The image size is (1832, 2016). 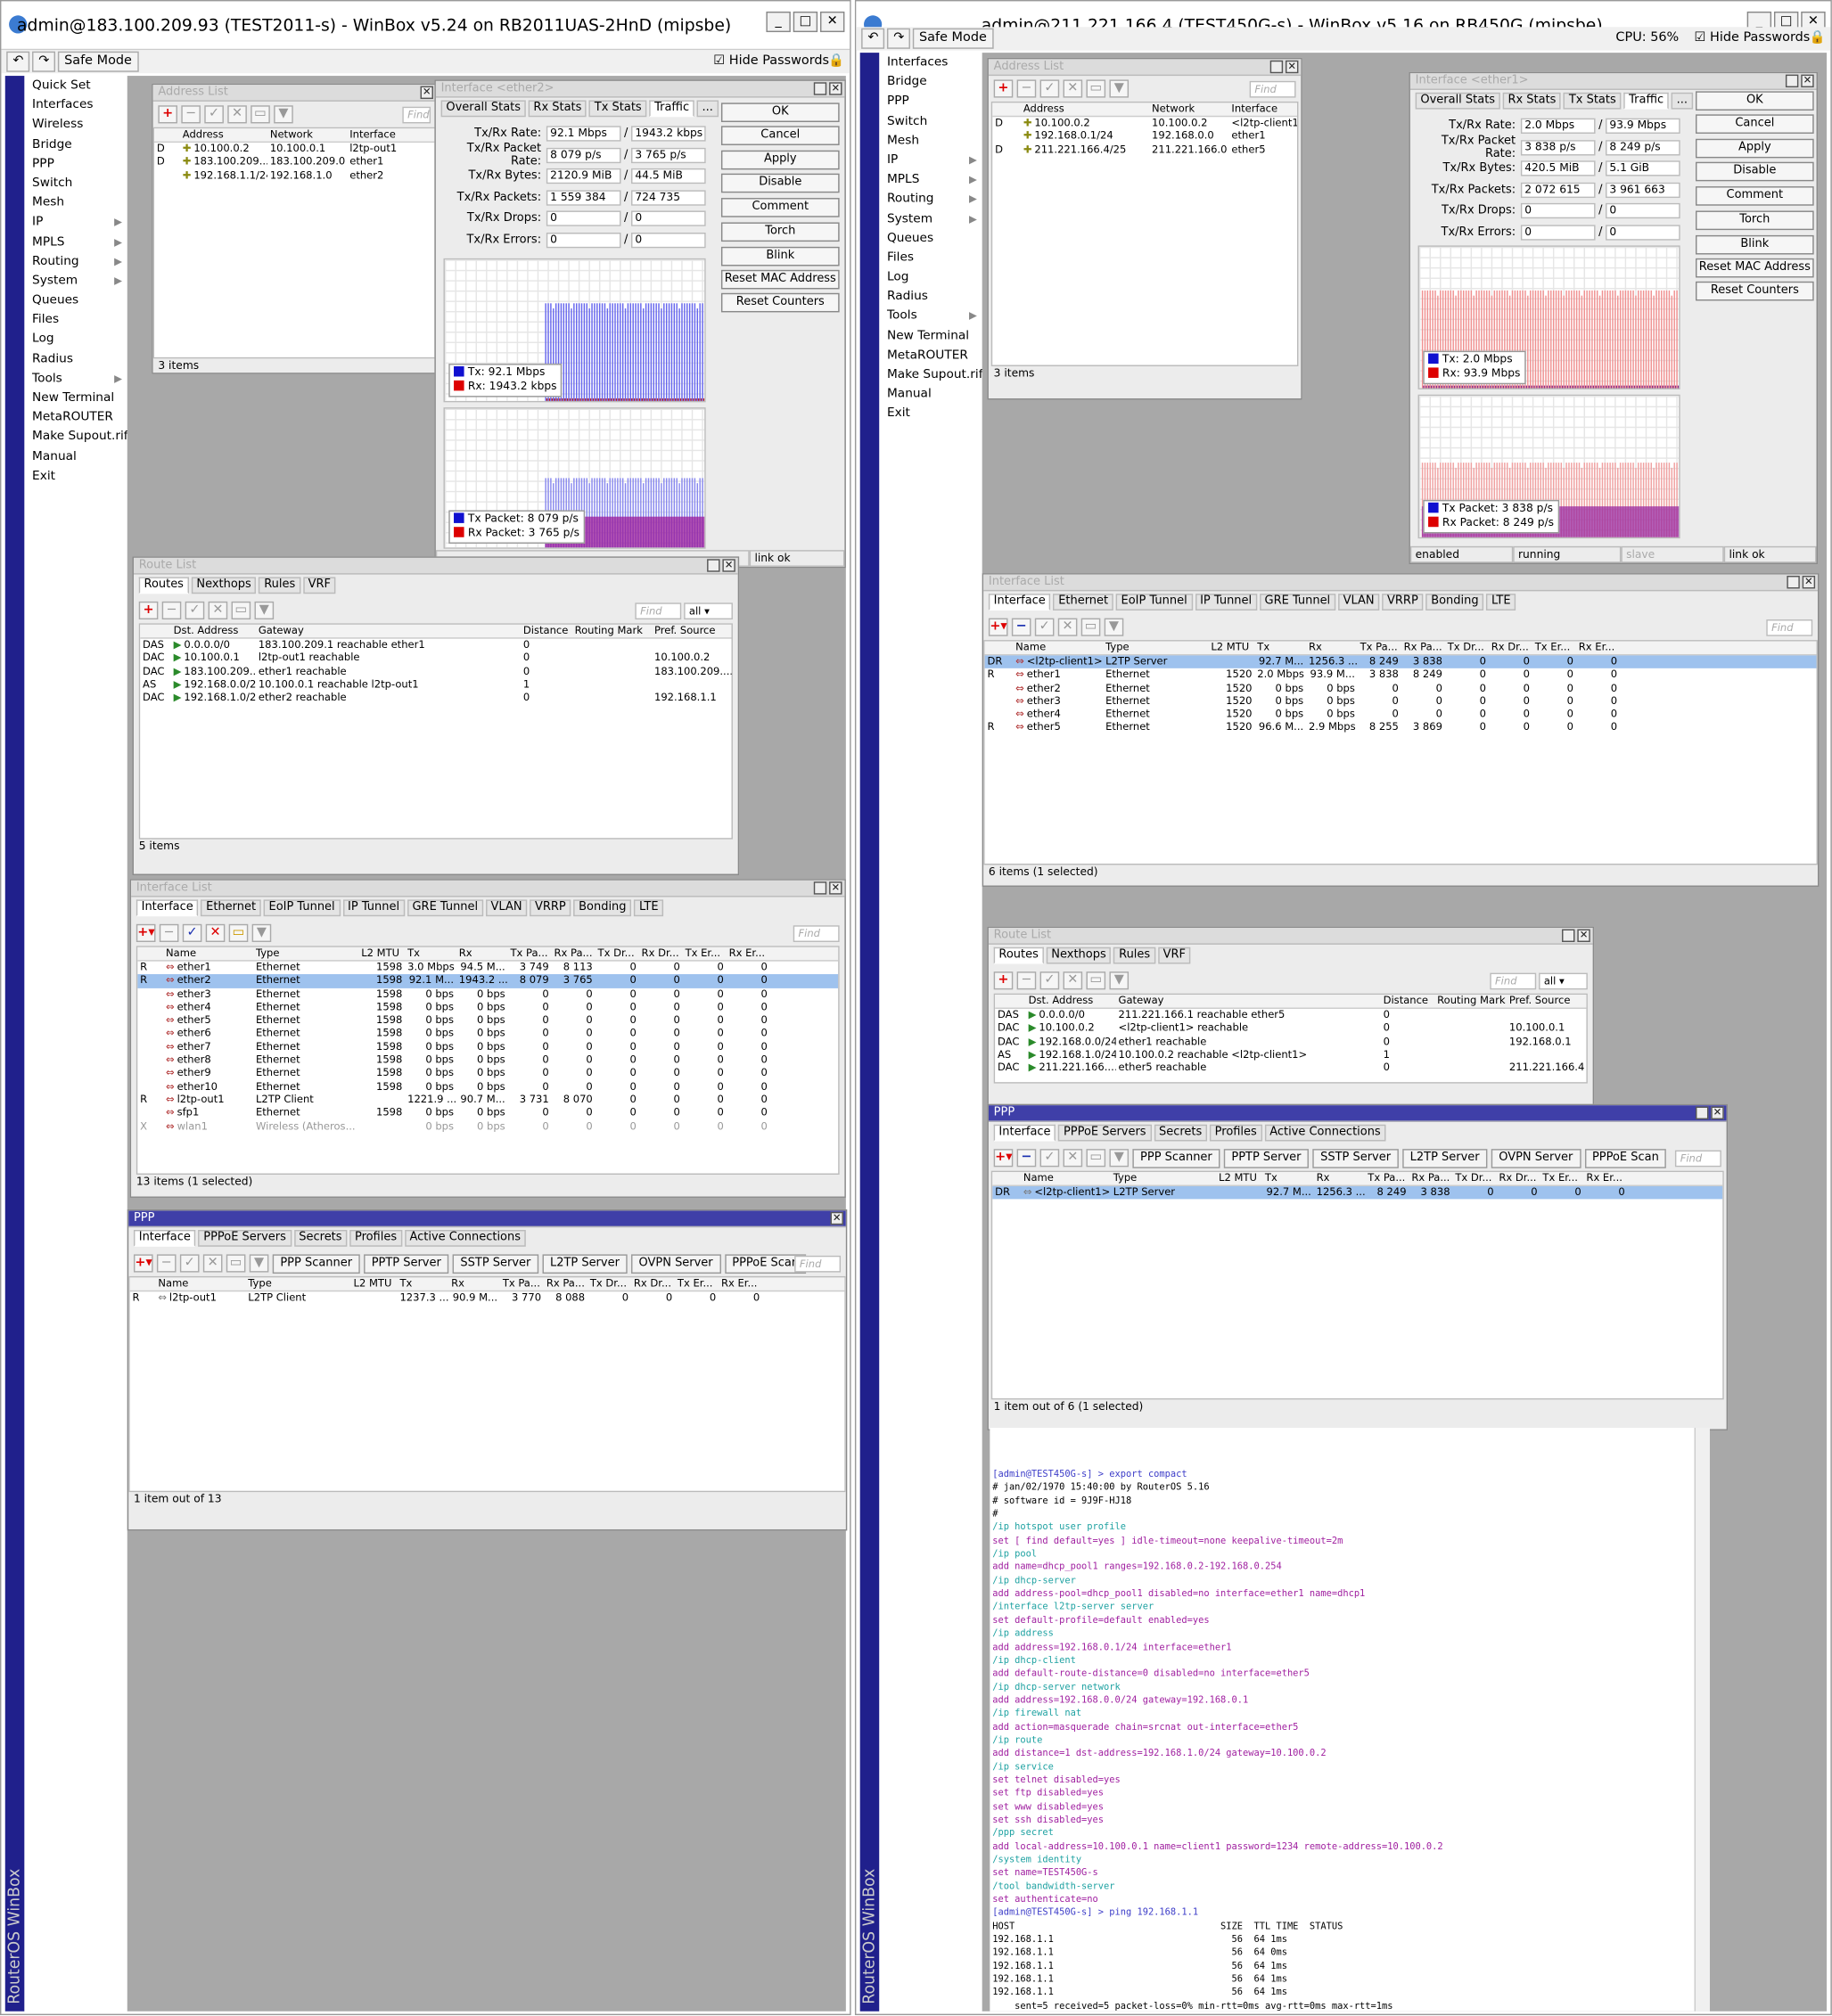 What do you see at coordinates (1401, 702) in the screenshot?
I see `table-row: ⇔ ether3 Ethernet 1520 0 bps 0 bps 0 0 0 0 0 0` at bounding box center [1401, 702].